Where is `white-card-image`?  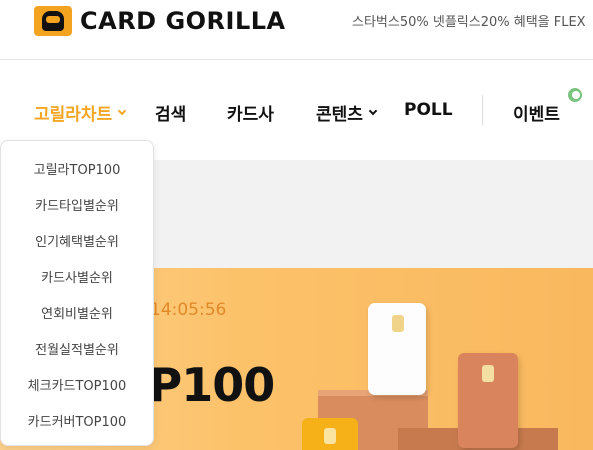 white-card-image is located at coordinates (397, 349).